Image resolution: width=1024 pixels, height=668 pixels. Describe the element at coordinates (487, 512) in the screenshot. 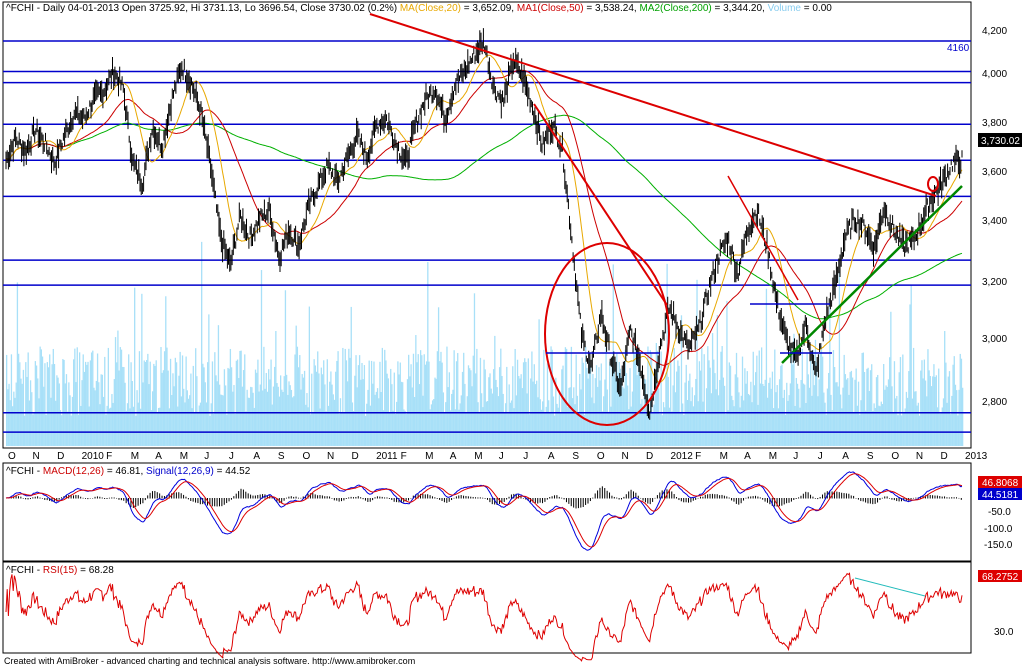

I see `macd-panel` at that location.